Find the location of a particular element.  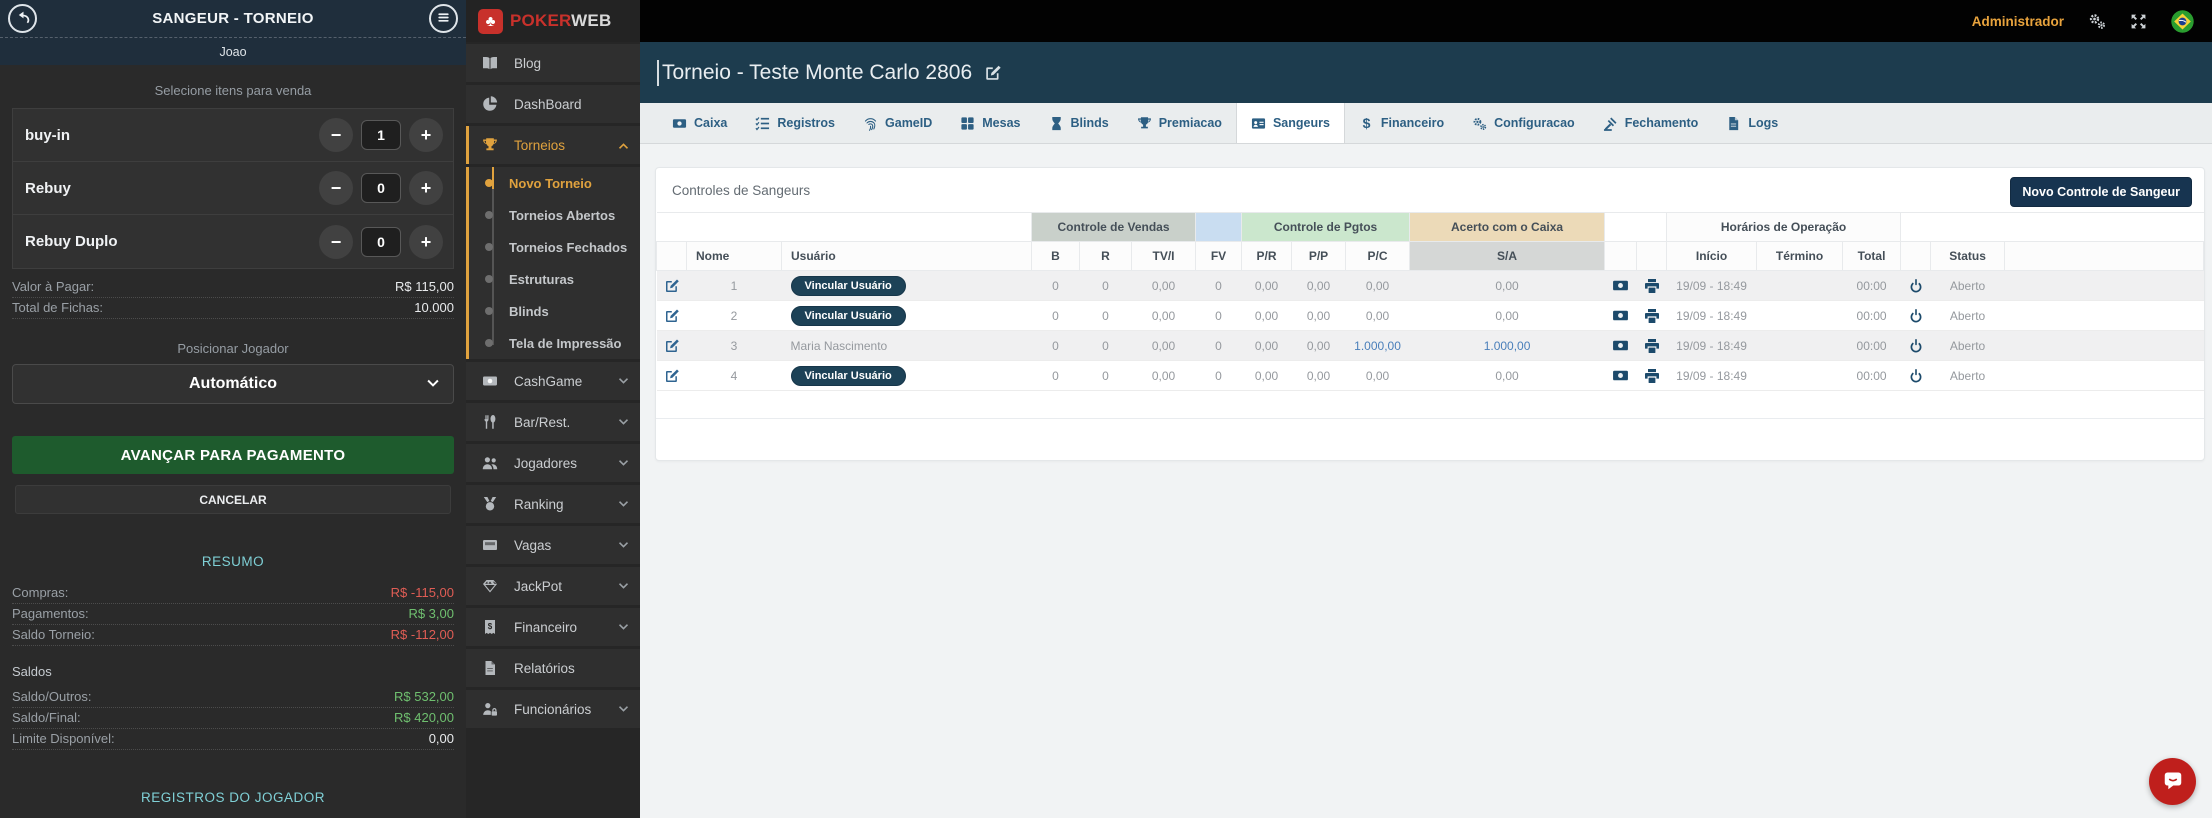

sidebar-item-blog: Blog is located at coordinates (553, 63).